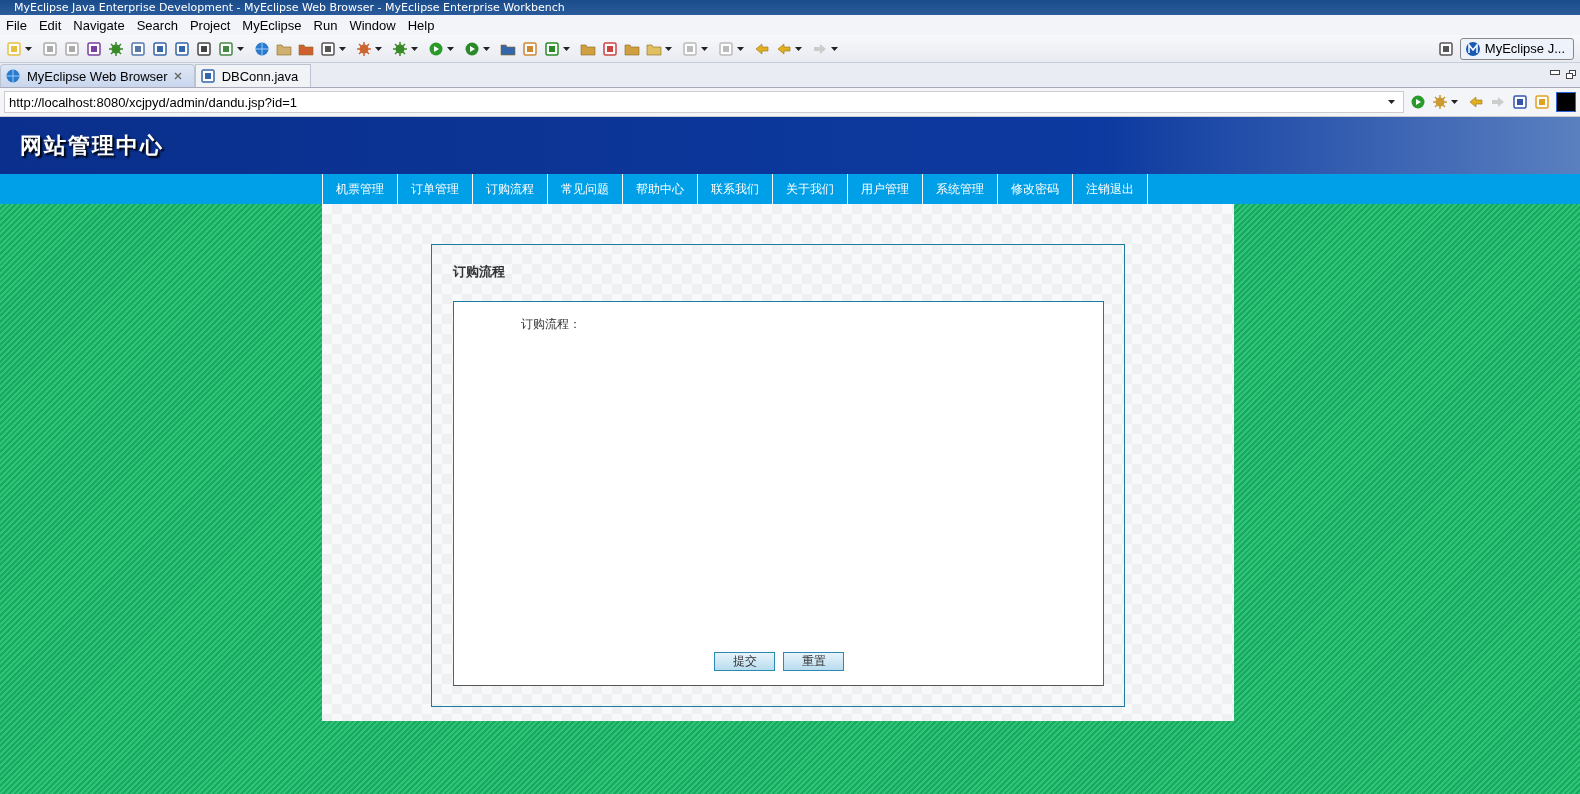  I want to click on panel-title: 订购流程, so click(479, 272).